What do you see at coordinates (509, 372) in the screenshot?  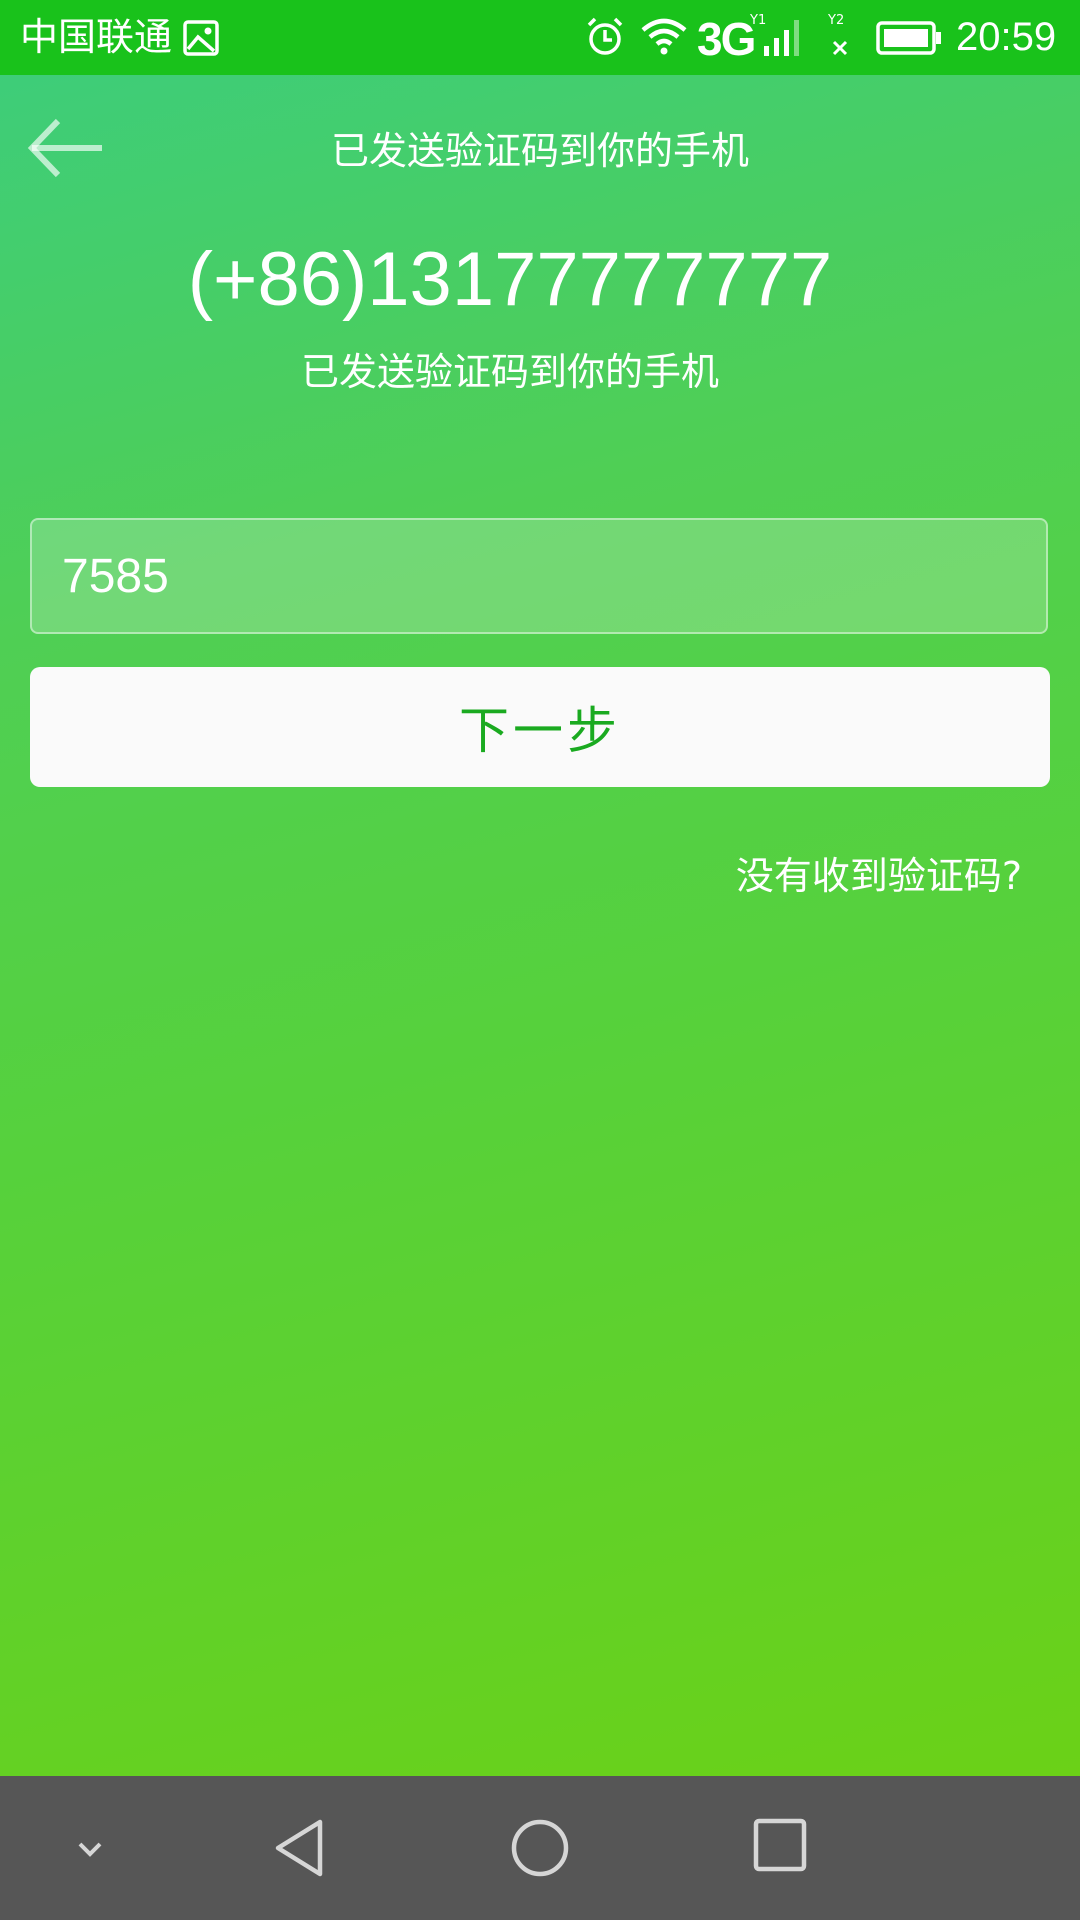 I see `sent-code-message: 已发送验证码到你的手机` at bounding box center [509, 372].